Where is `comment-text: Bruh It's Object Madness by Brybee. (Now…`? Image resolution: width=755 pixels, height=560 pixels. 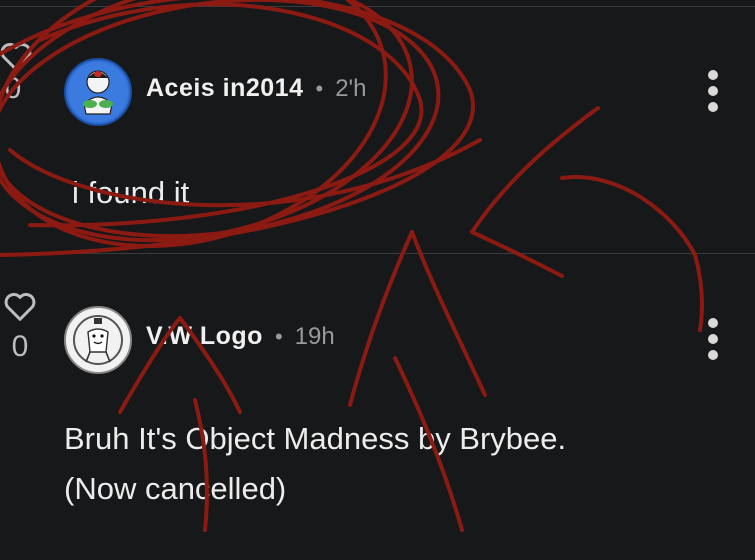
comment-text: Bruh It's Object Madness by Brybee. (Now… is located at coordinates (315, 463).